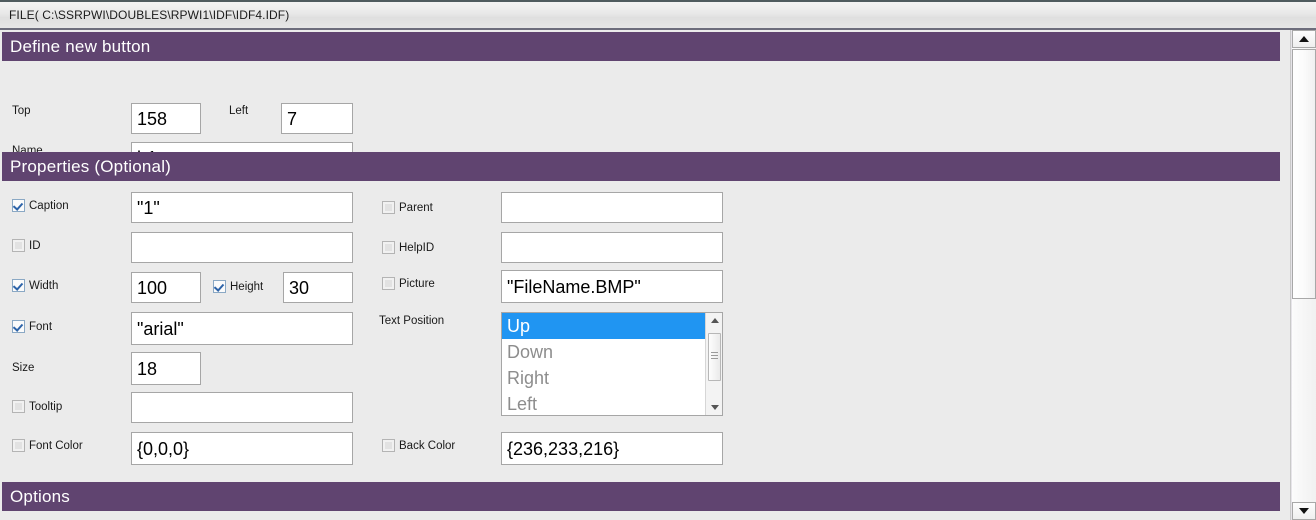  Describe the element at coordinates (612, 403) in the screenshot. I see `listbox-option-left: Left` at that location.